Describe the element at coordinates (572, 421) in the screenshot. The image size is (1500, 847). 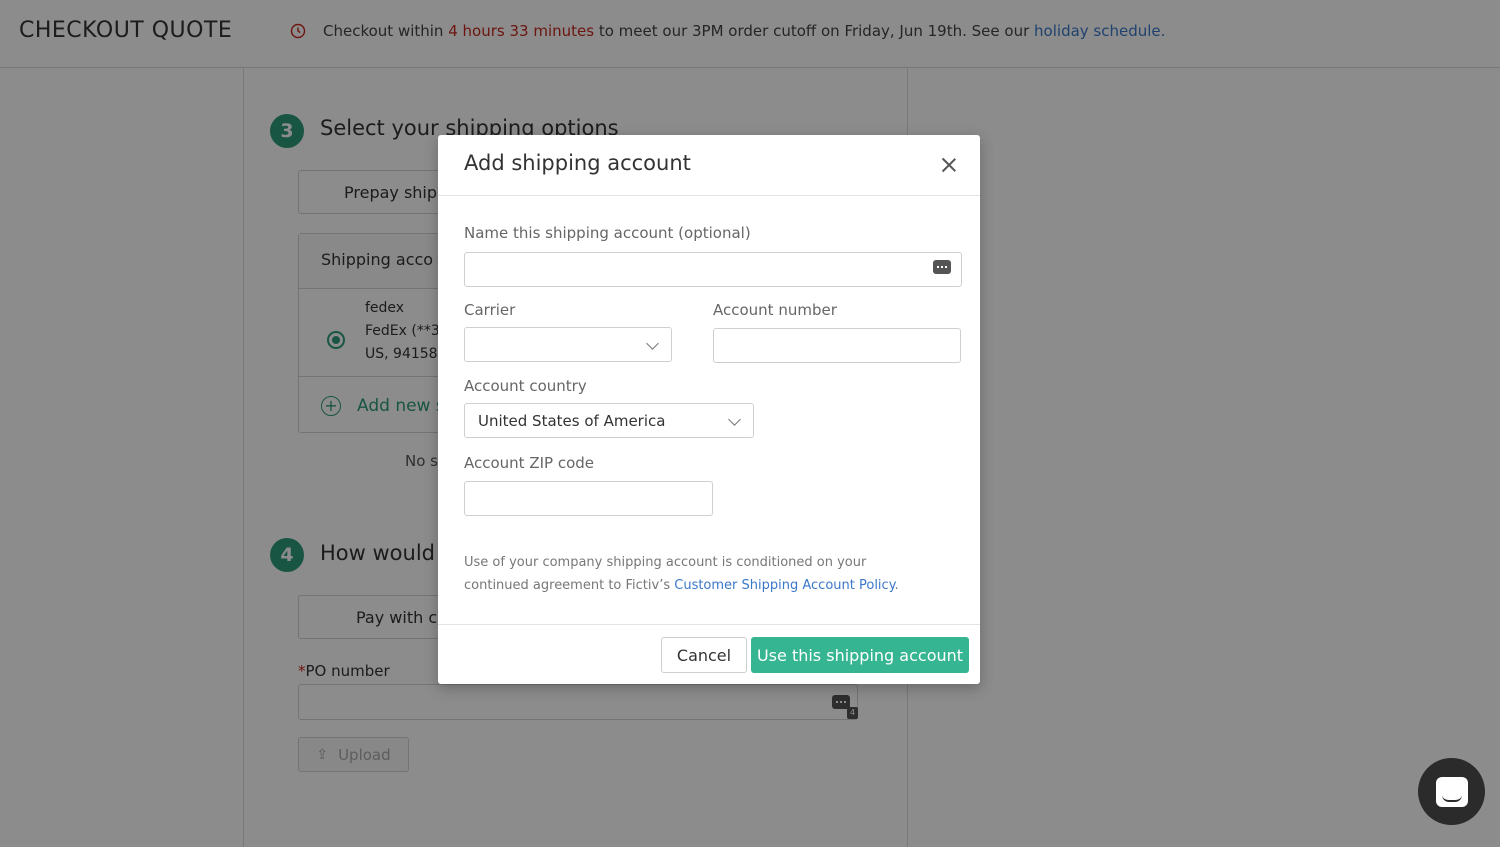
I see `account-country-value: United States of America` at that location.